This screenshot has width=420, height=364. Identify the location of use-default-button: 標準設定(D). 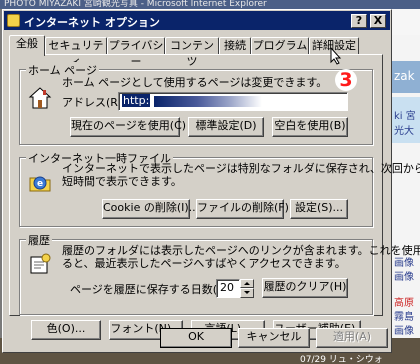
(226, 127).